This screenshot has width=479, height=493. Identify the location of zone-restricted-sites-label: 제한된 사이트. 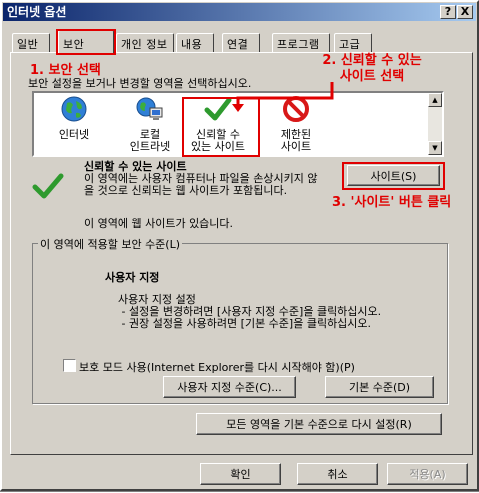
(296, 140).